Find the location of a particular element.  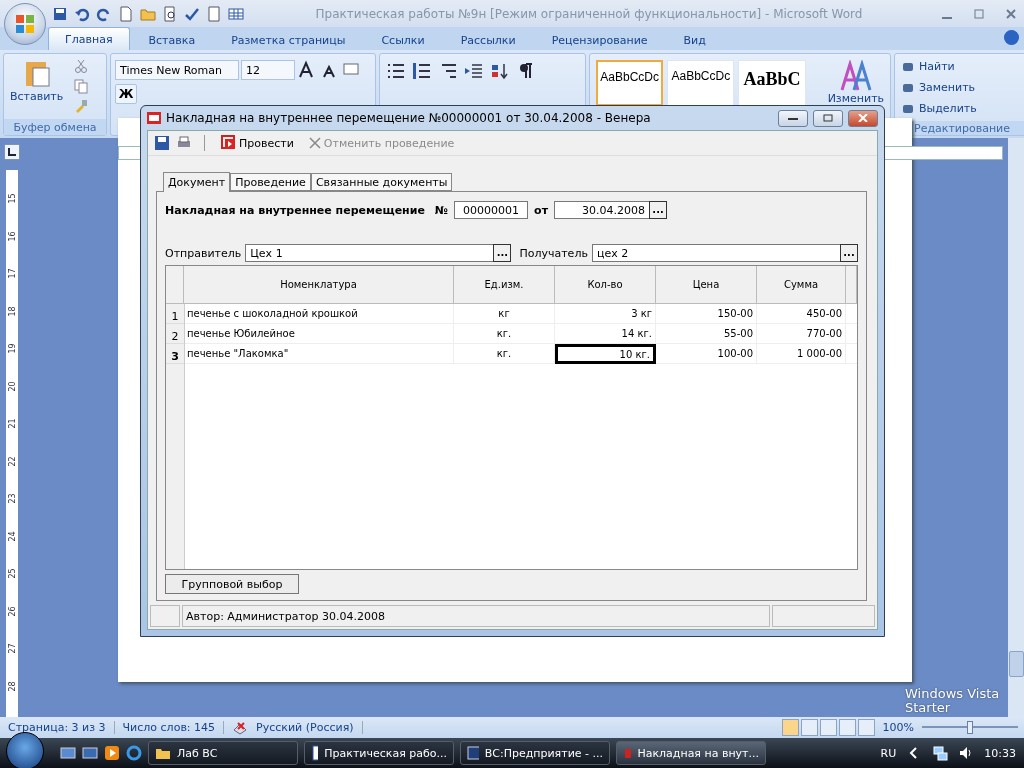

ruler-number: 27 is located at coordinates (12, 648).